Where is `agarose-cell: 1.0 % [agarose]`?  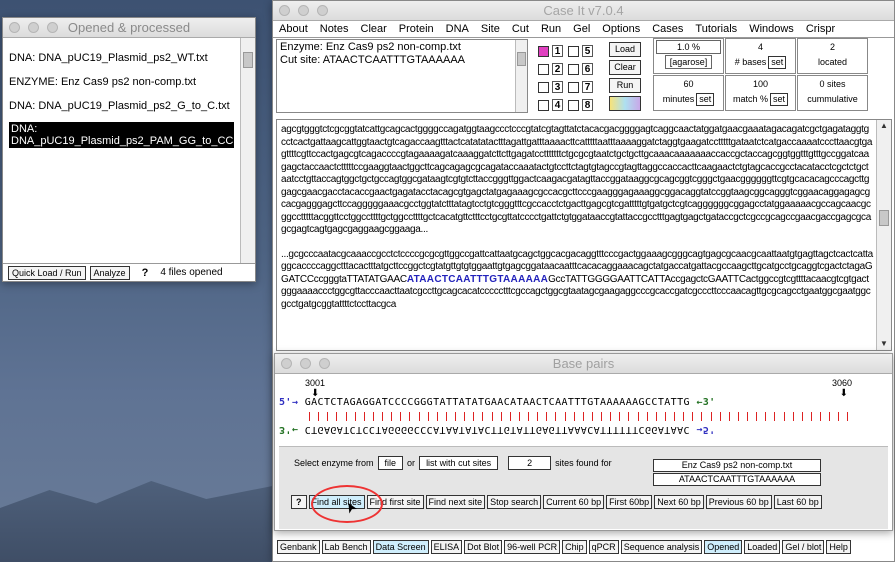 agarose-cell: 1.0 % [agarose] is located at coordinates (688, 56).